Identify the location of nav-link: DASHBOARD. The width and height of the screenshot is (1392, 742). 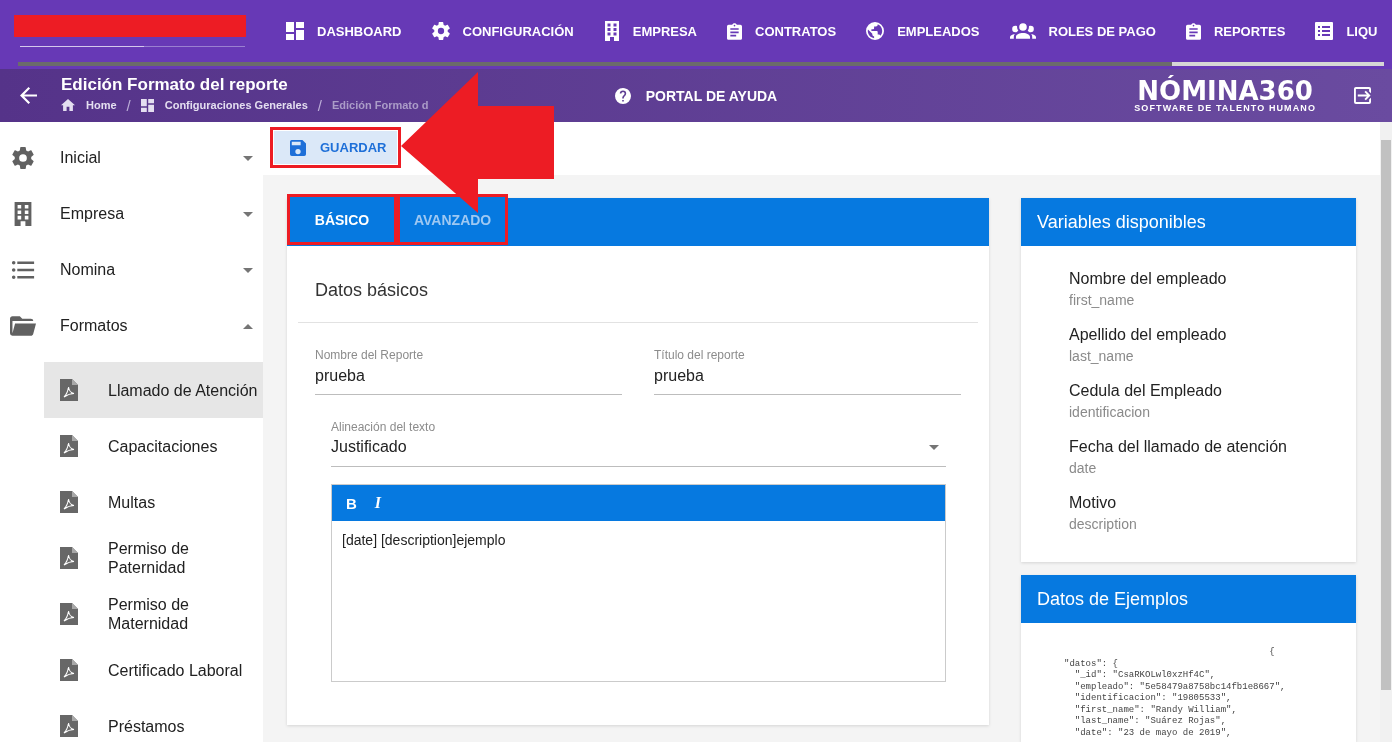
(344, 31).